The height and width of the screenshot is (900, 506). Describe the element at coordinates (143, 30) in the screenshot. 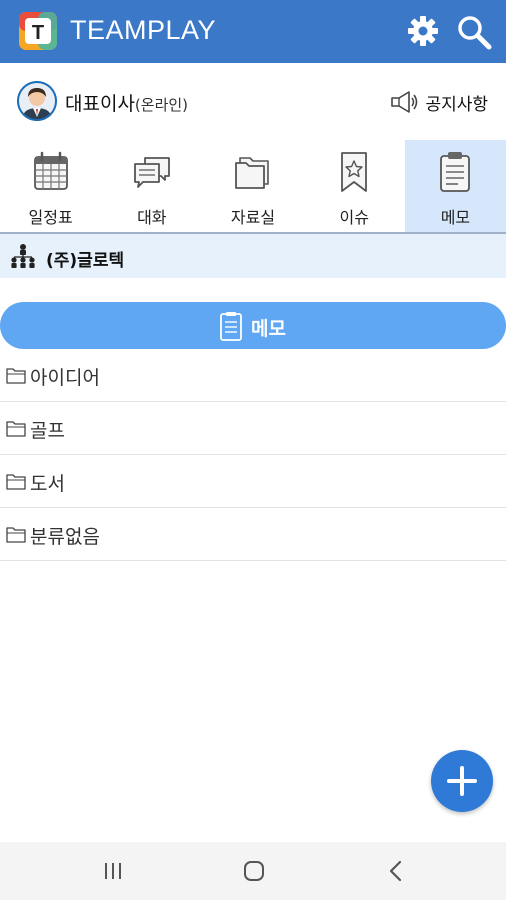

I see `app-title: TEAMPLAY` at that location.